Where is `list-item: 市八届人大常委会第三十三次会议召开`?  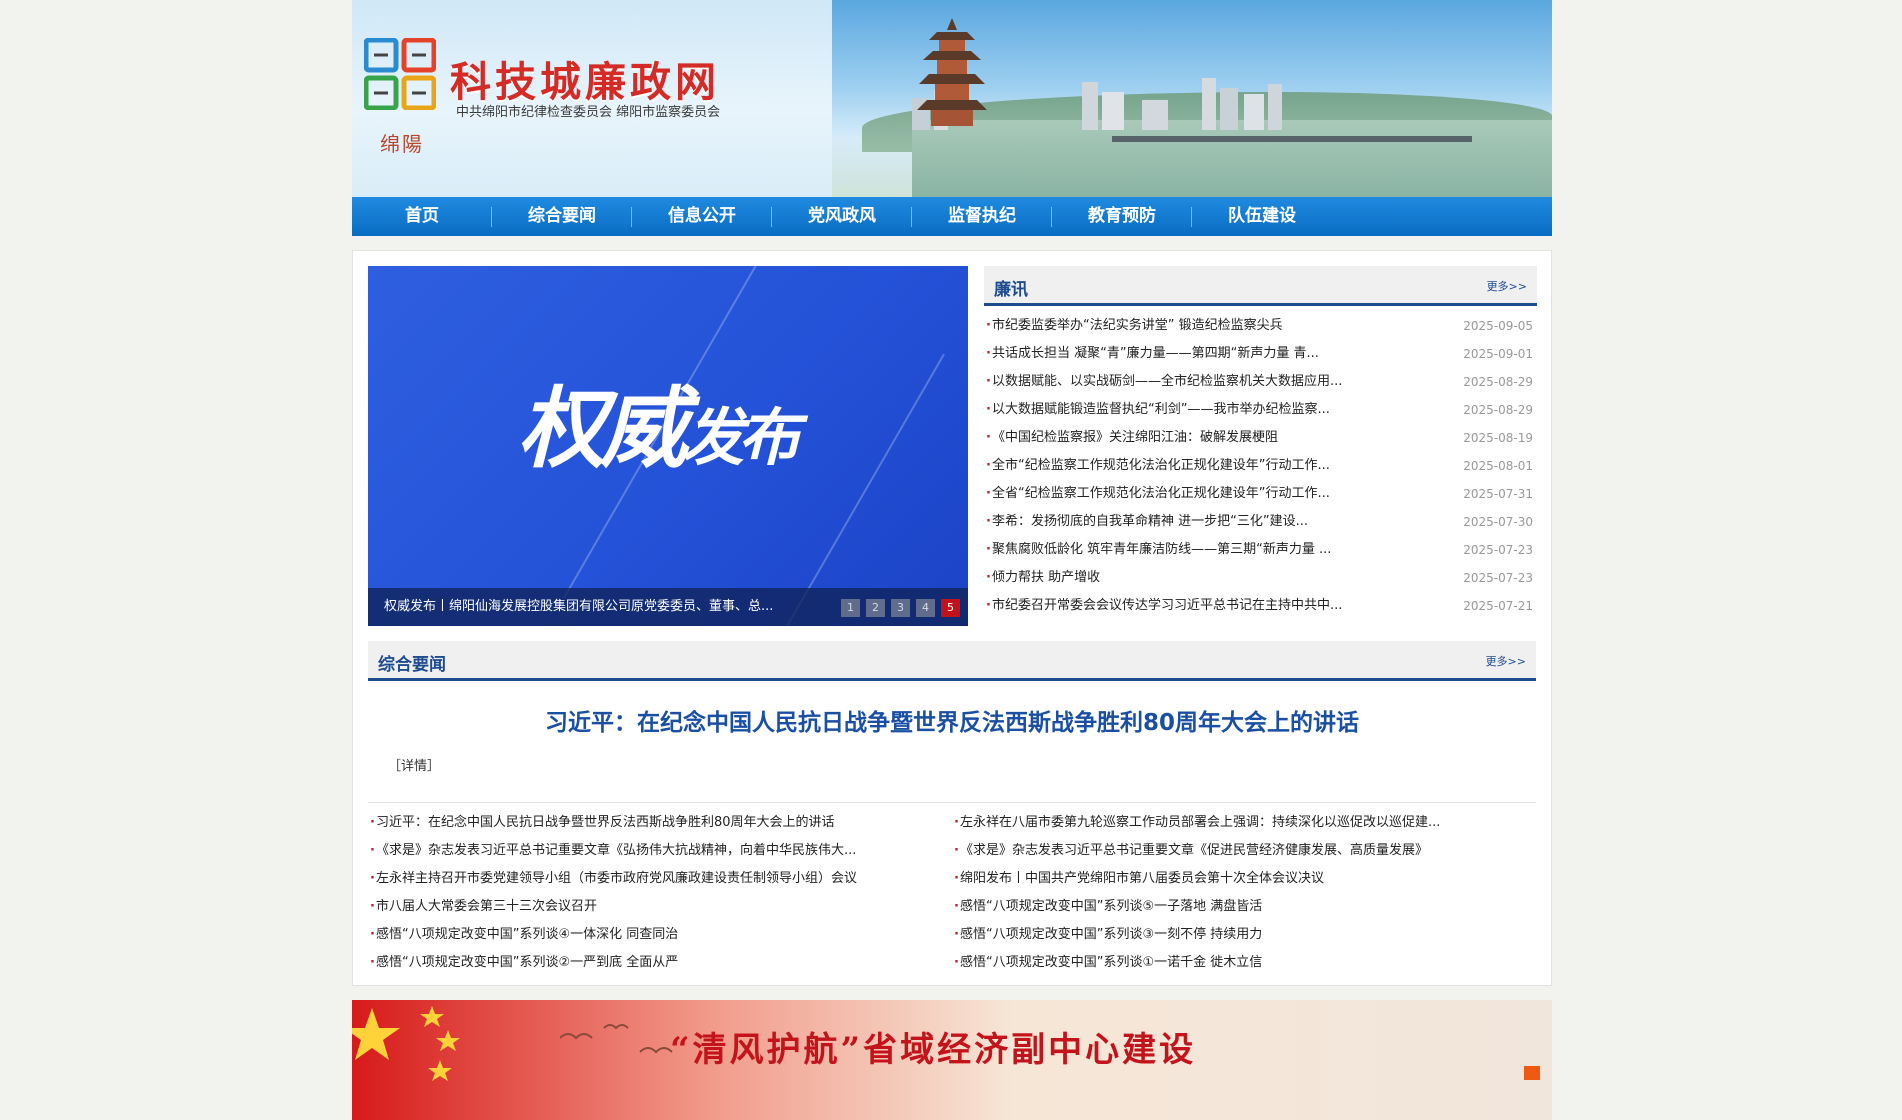
list-item: 市八届人大常委会第三十三次会议召开 is located at coordinates (660, 907).